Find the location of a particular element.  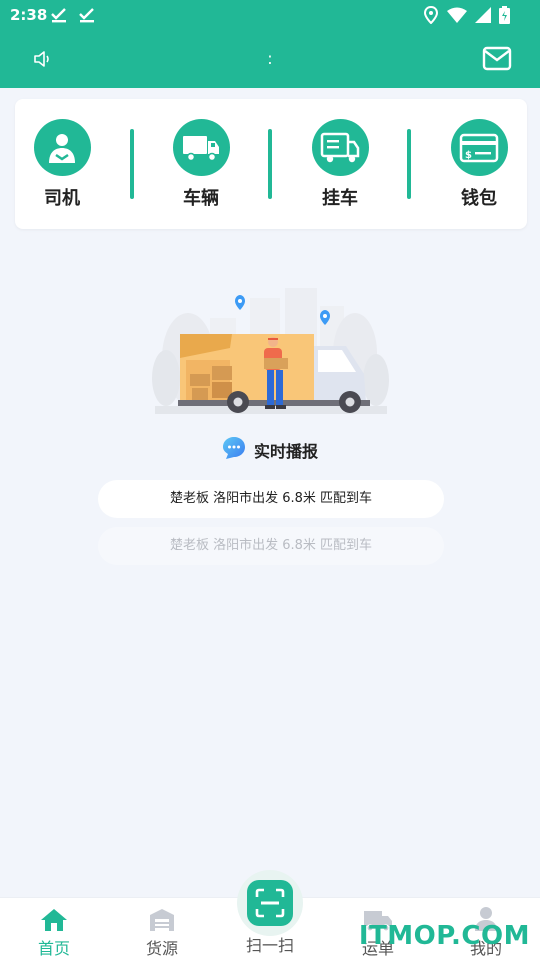

status-system-icons is located at coordinates (466, 15).